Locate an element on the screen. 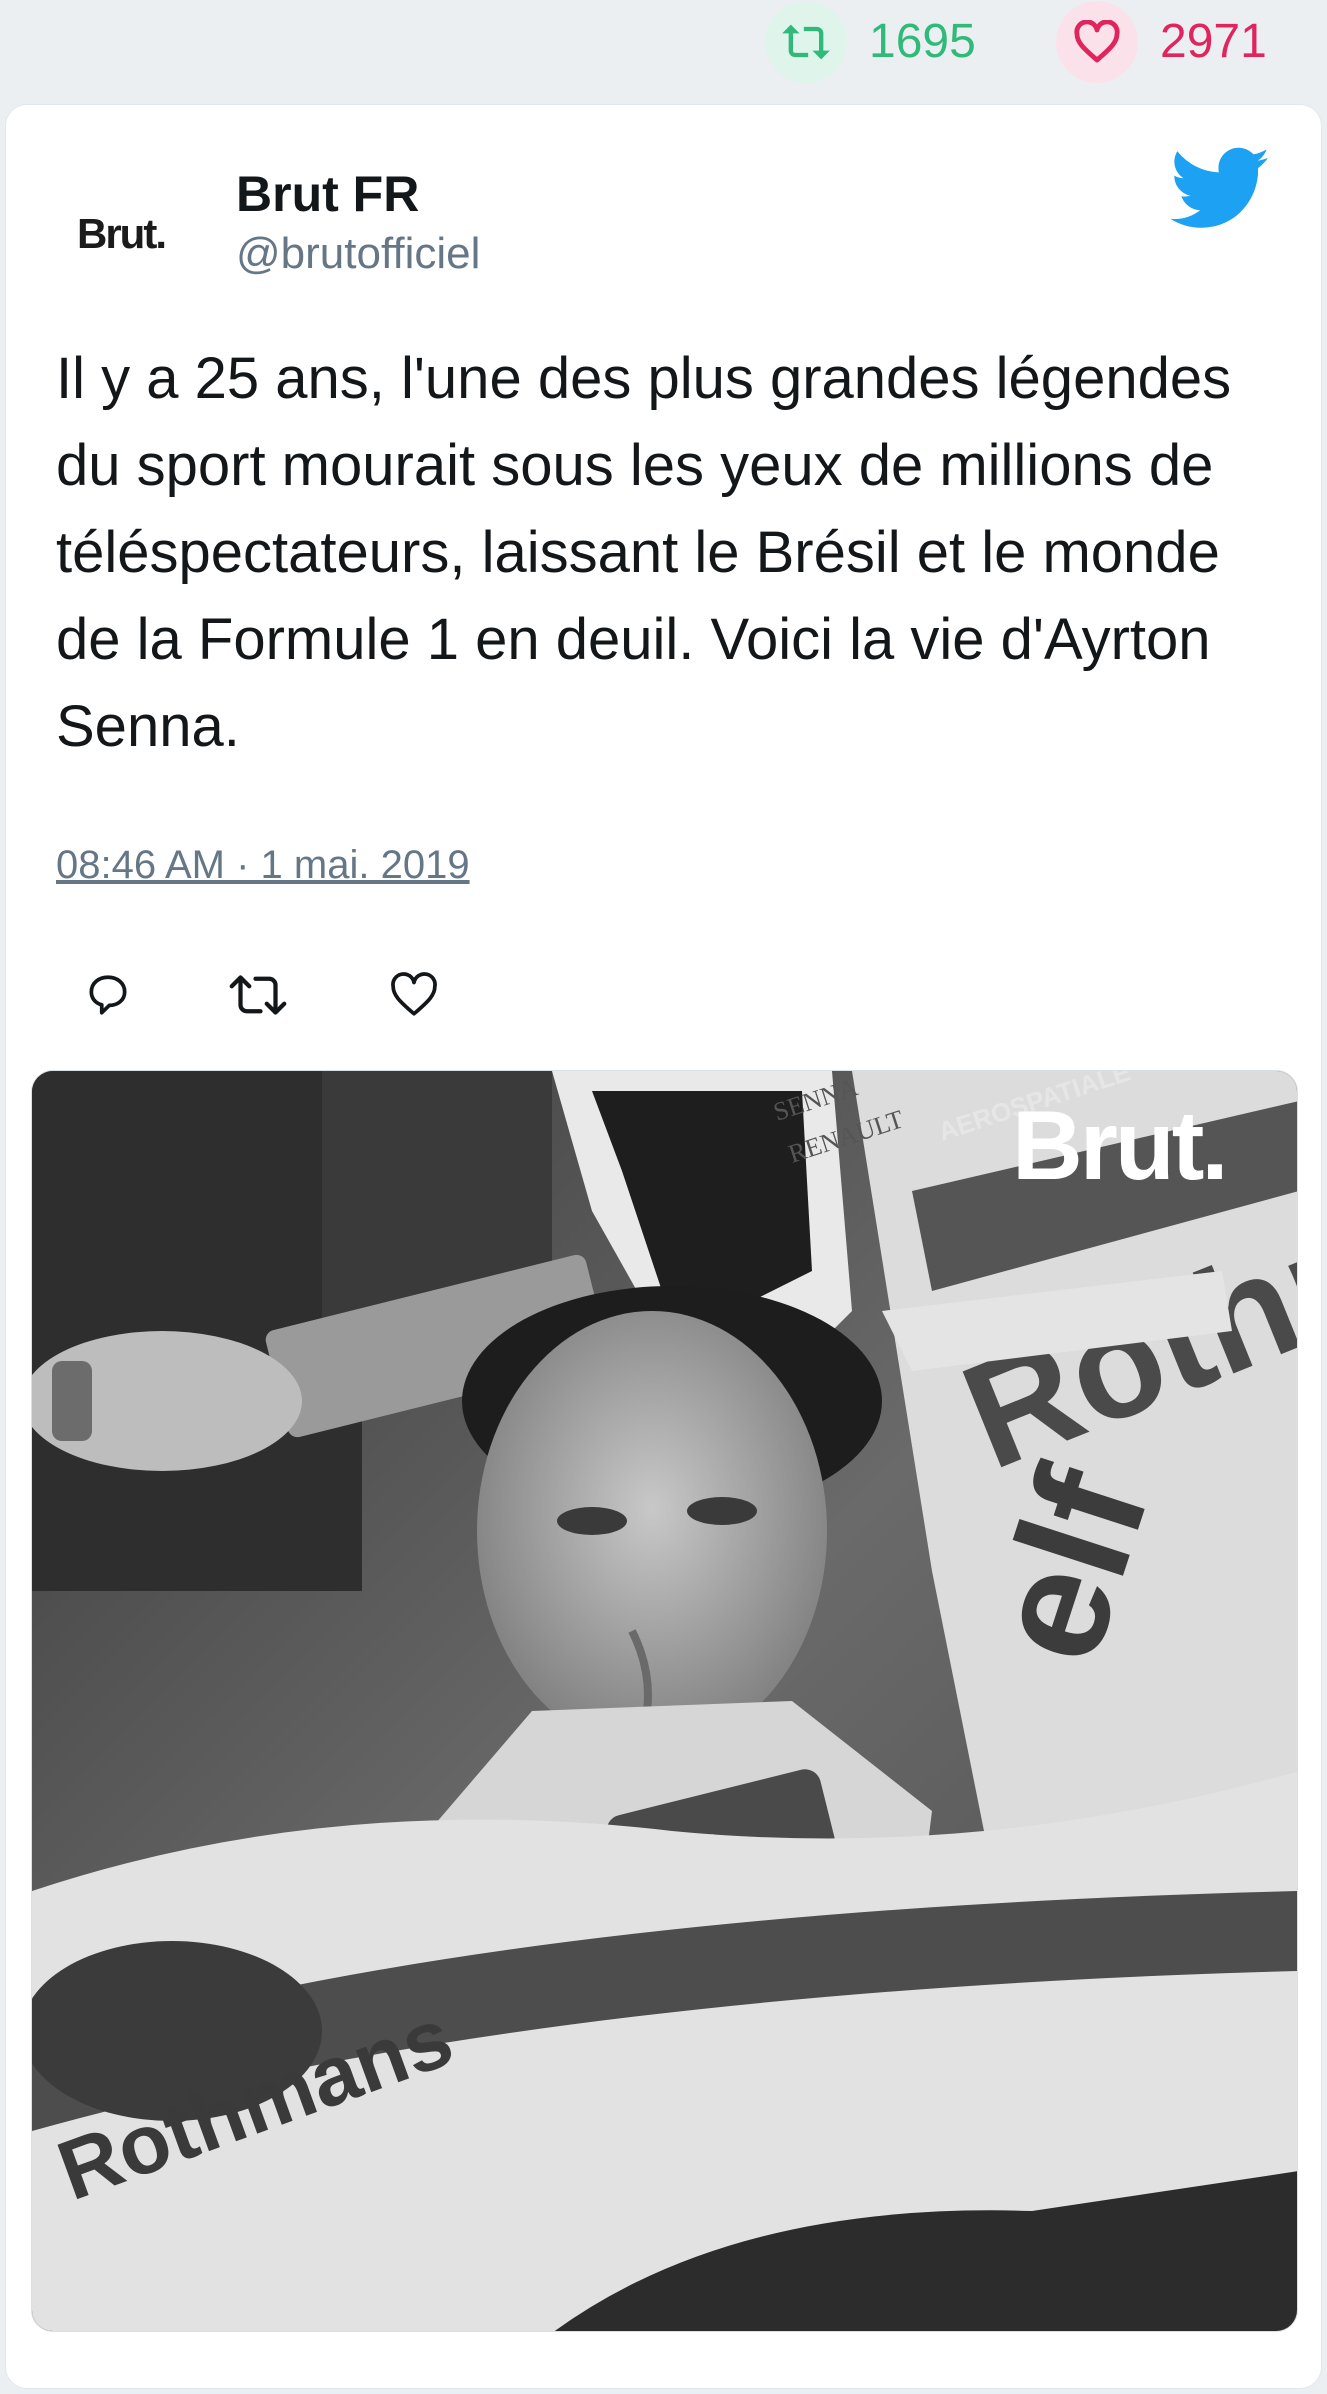 The width and height of the screenshot is (1327, 2394). like-count-stat: 2971 is located at coordinates (1161, 42).